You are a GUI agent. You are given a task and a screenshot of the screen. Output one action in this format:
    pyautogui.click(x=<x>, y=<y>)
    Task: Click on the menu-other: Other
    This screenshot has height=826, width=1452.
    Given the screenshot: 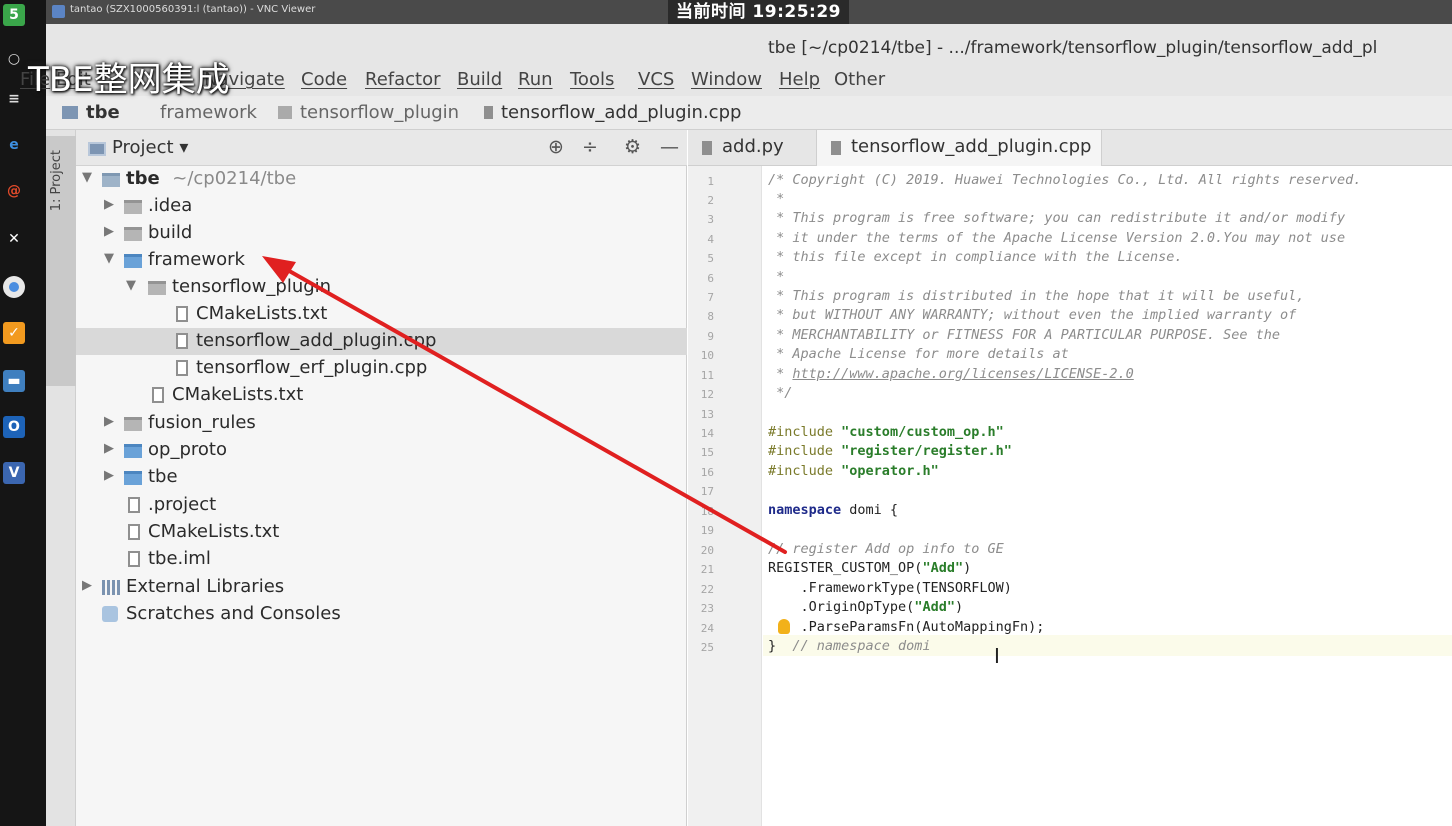 What is the action you would take?
    pyautogui.click(x=859, y=79)
    